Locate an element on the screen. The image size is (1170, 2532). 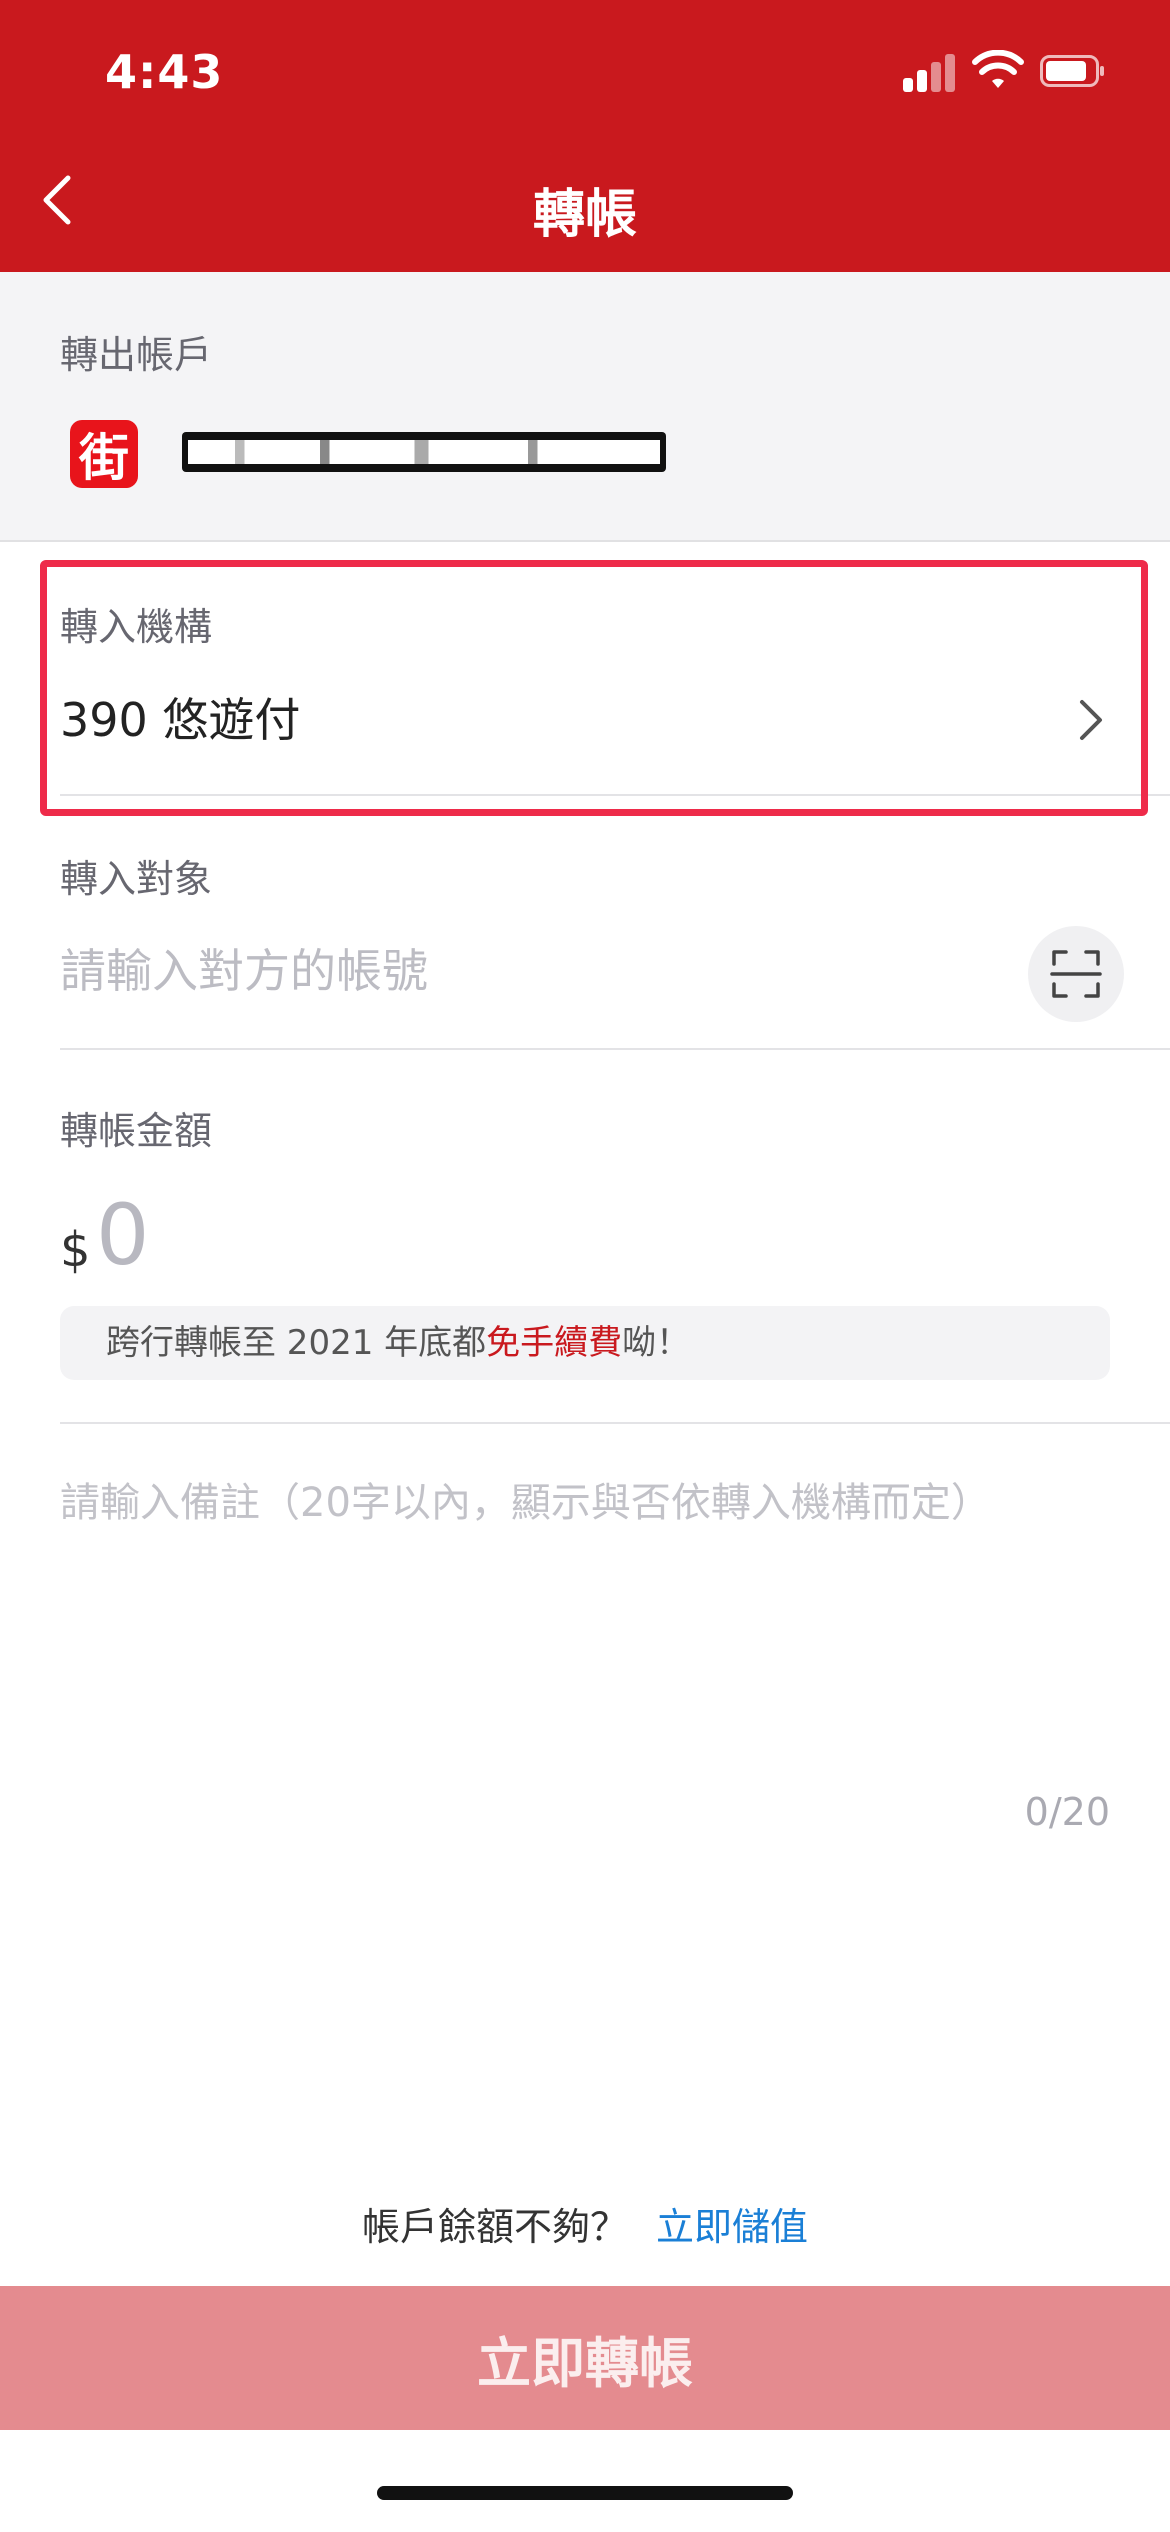
currency-symbol: $ is located at coordinates (75, 1250).